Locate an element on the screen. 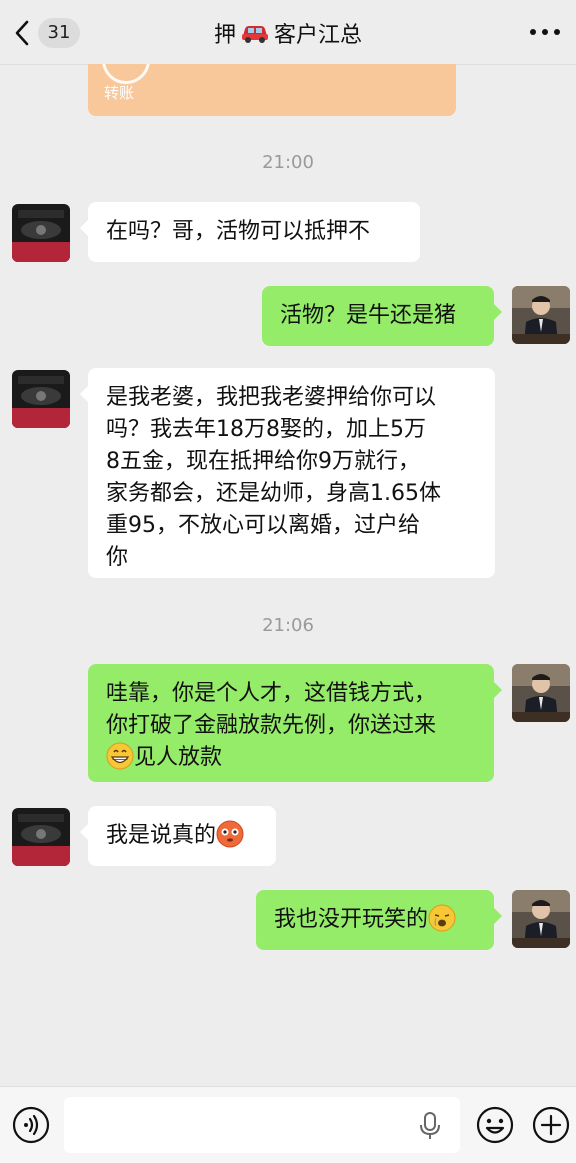 The height and width of the screenshot is (1163, 576). smiley-icon is located at coordinates (495, 1125).